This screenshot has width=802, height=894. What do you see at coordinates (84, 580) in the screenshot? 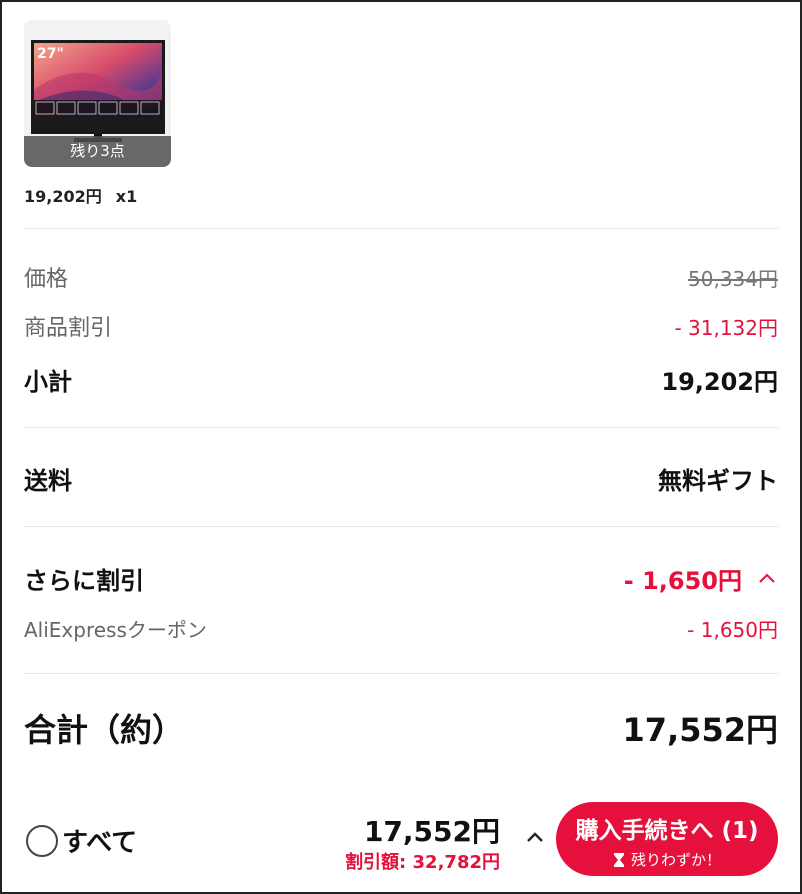
I see `extra-discount-label: さらに割引` at bounding box center [84, 580].